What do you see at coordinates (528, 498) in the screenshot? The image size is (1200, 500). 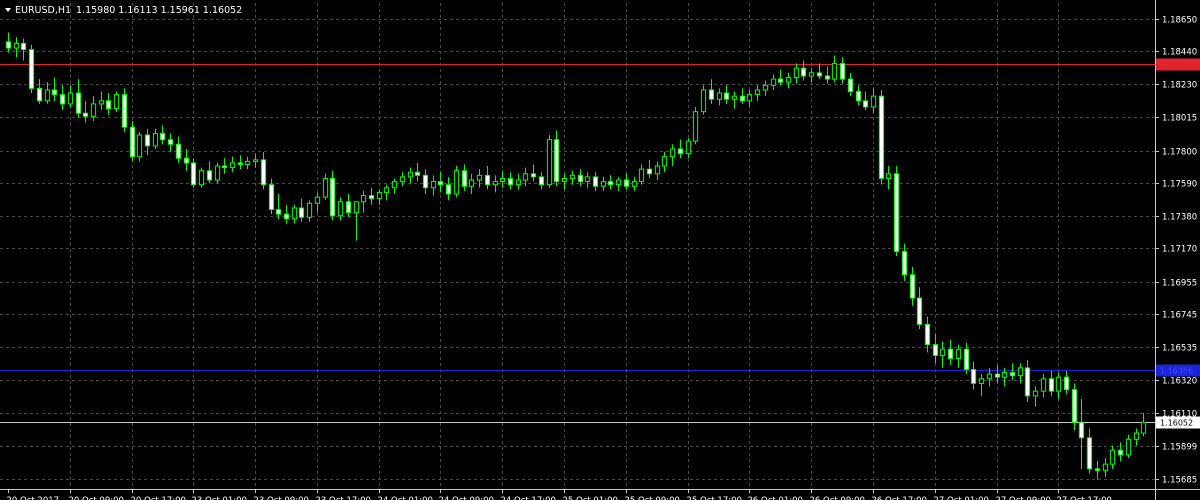 I see `time-tick-label: 24 Oct 17:00` at bounding box center [528, 498].